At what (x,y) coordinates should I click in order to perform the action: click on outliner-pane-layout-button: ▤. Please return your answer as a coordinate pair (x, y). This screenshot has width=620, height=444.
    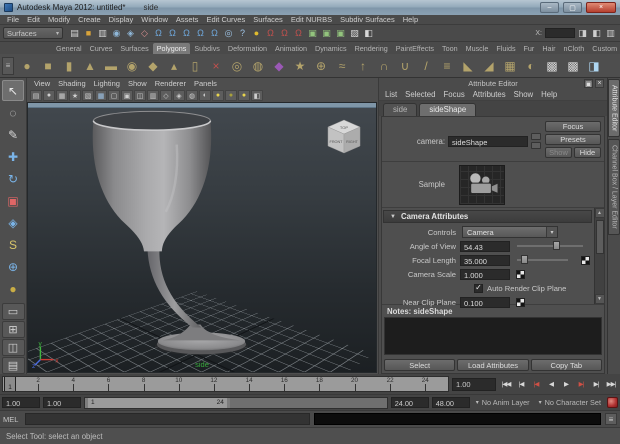
    Looking at the image, I should click on (13, 365).